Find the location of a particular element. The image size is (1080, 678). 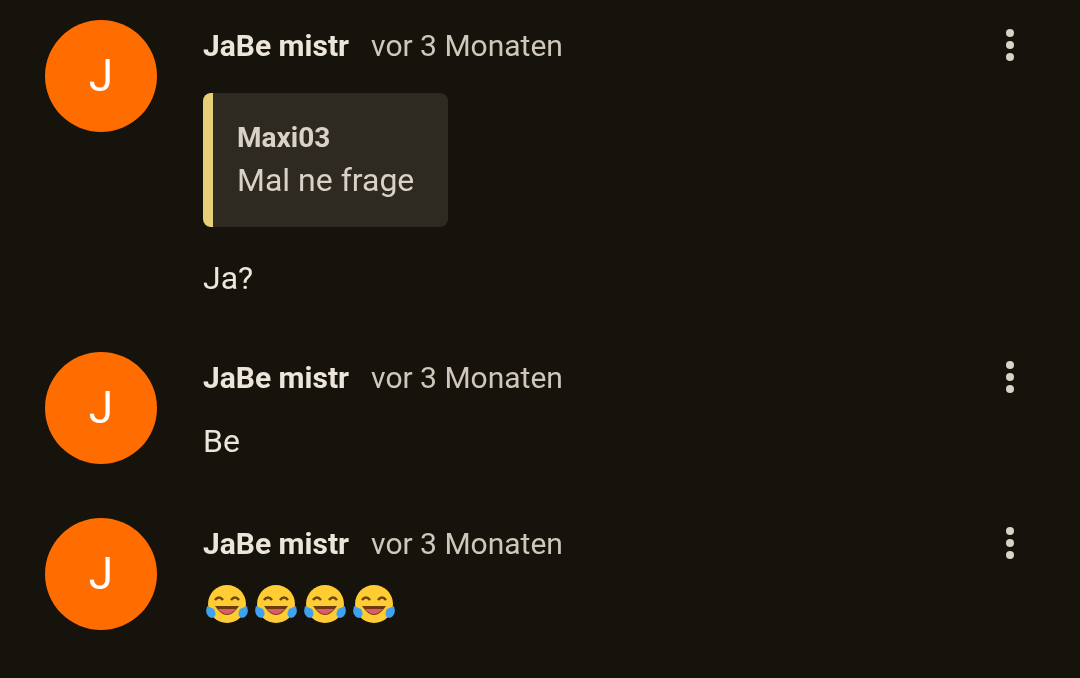

quote-author: Maxi03 is located at coordinates (284, 138).